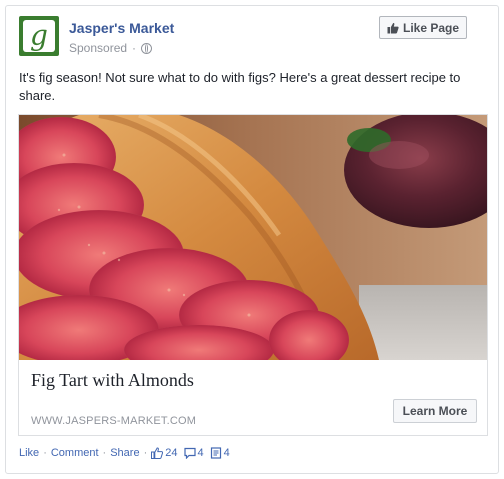  Describe the element at coordinates (98, 48) in the screenshot. I see `sponsored-label: Sponsored` at that location.